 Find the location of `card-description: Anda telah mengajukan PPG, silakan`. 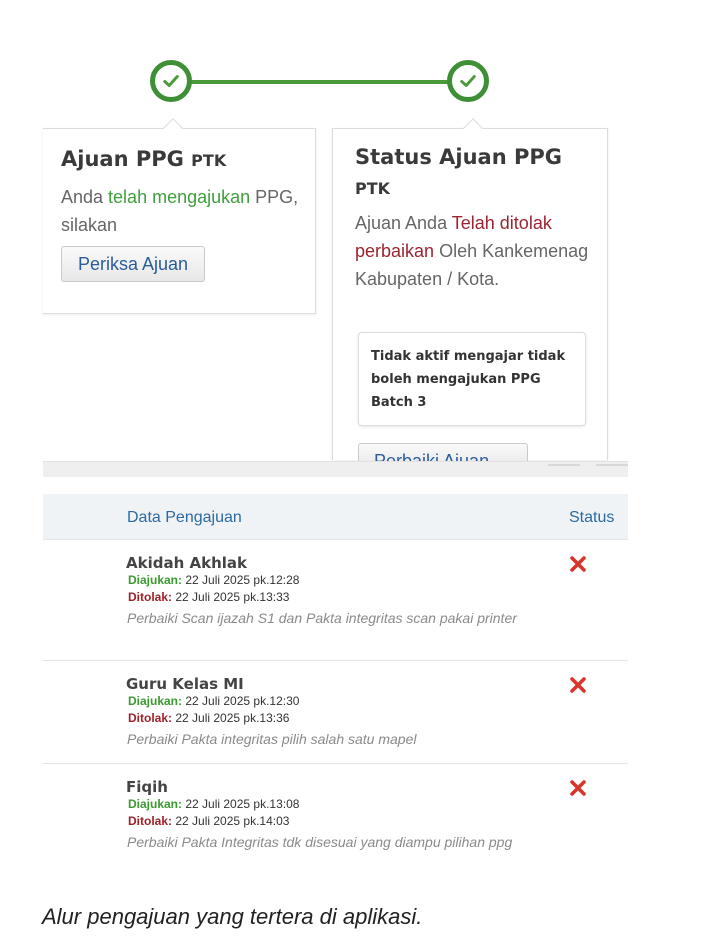

card-description: Anda telah mengajukan PPG, silakan is located at coordinates (181, 211).